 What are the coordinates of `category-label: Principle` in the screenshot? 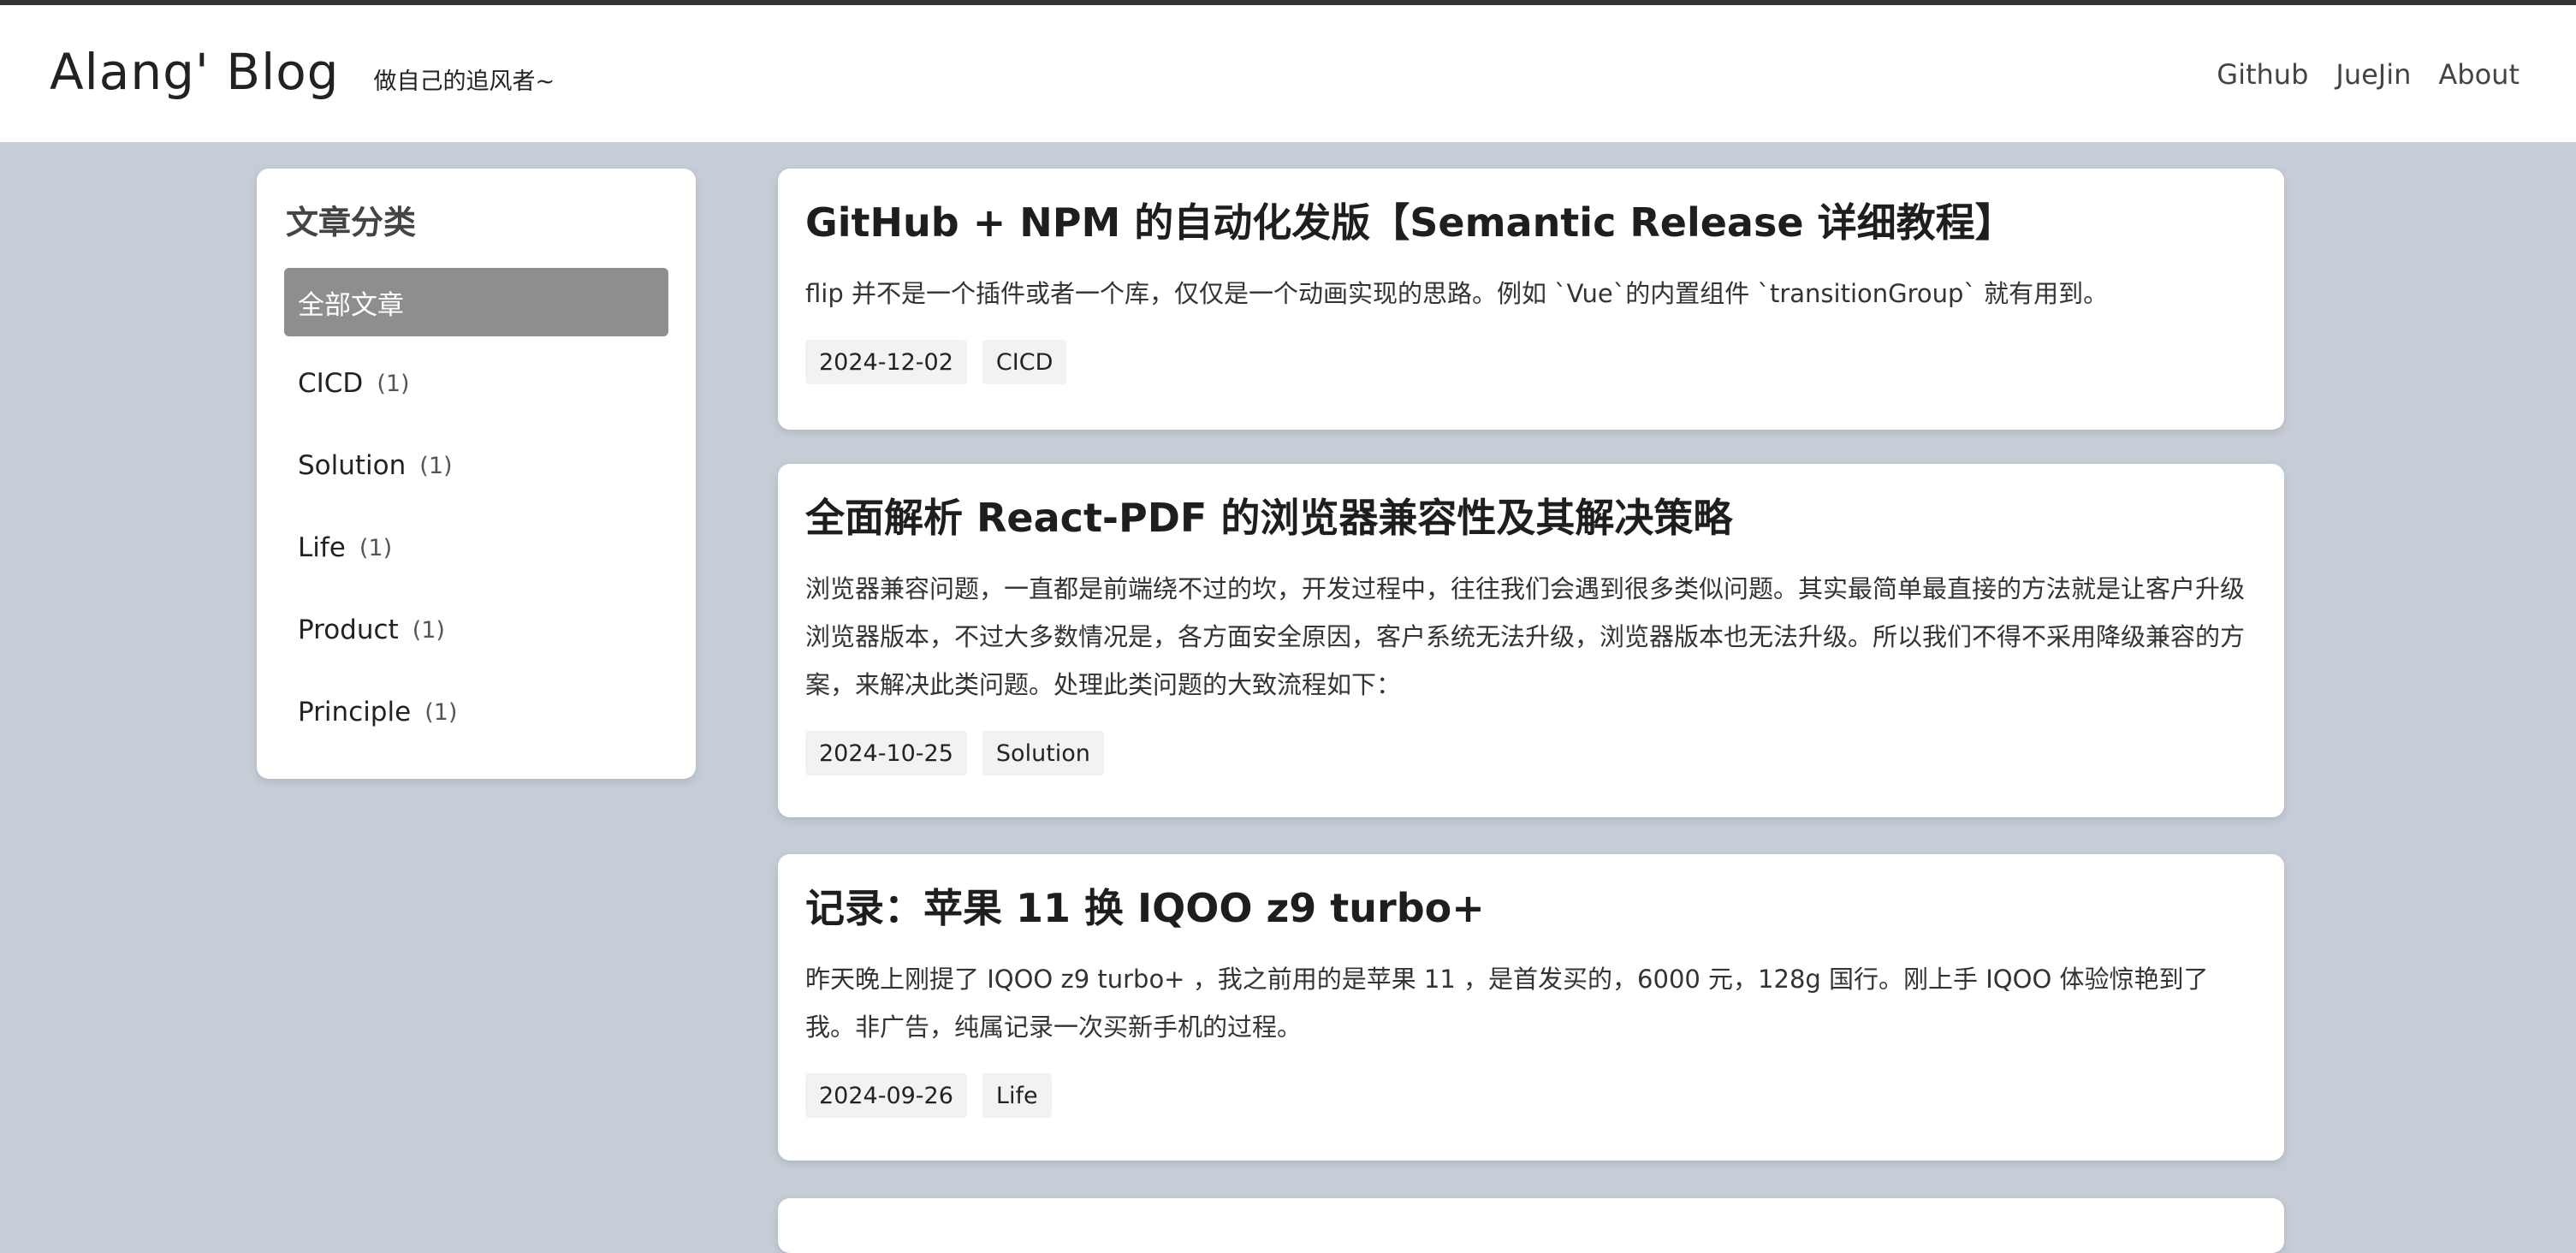 It's located at (355, 712).